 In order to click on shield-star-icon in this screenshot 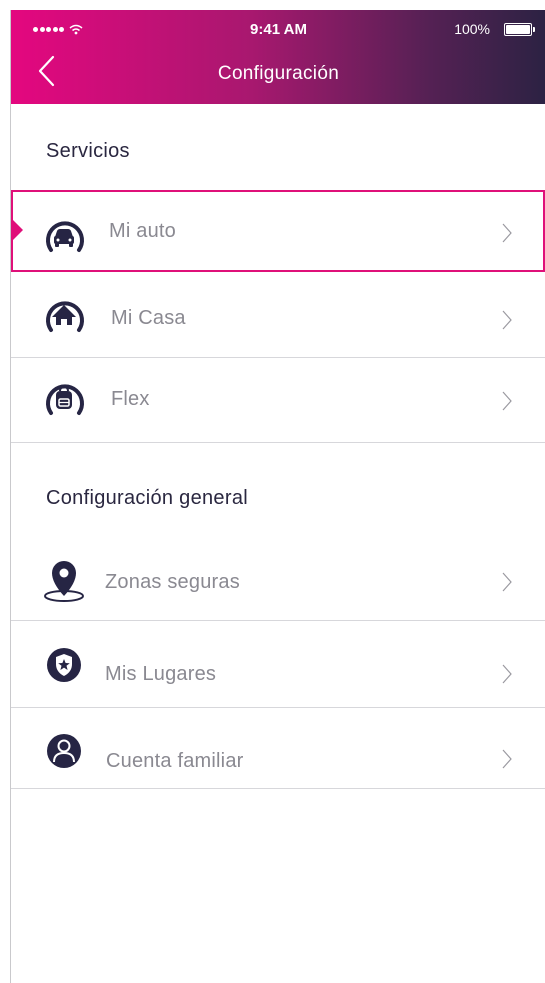, I will do `click(64, 665)`.